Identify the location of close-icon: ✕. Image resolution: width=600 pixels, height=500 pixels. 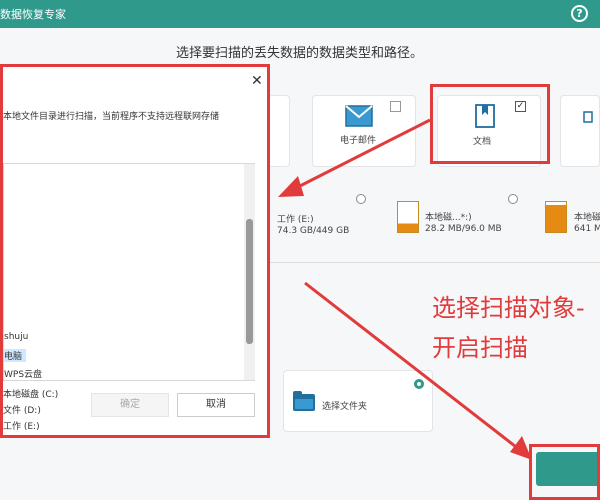
(257, 81).